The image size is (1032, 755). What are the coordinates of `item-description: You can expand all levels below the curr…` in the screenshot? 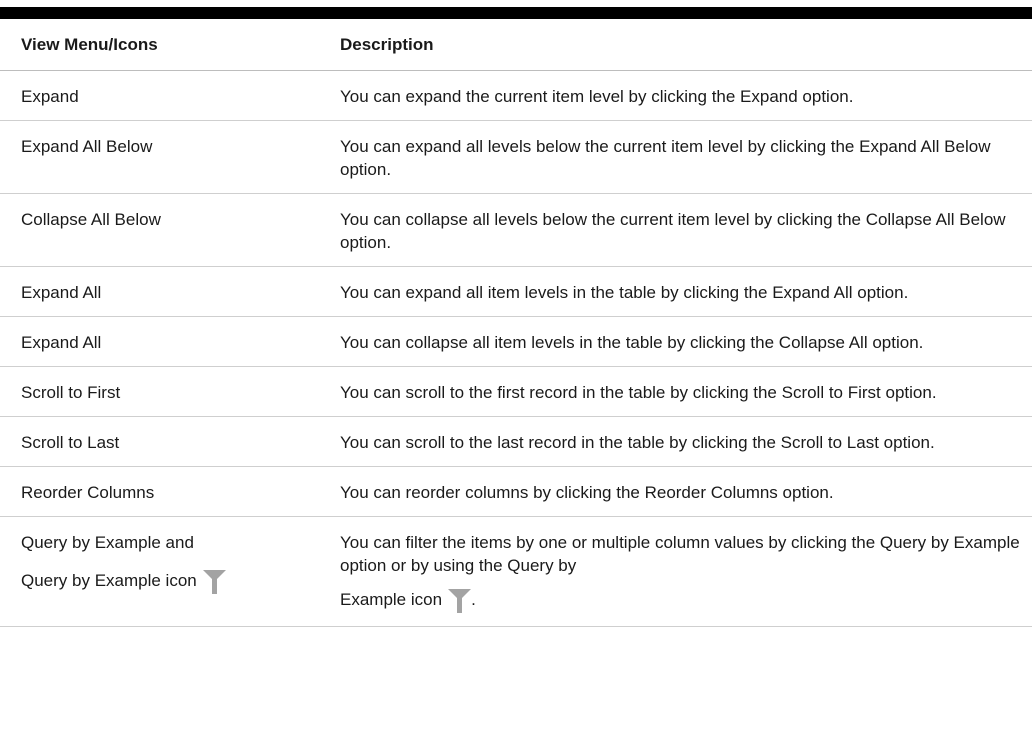 It's located at (674, 157).